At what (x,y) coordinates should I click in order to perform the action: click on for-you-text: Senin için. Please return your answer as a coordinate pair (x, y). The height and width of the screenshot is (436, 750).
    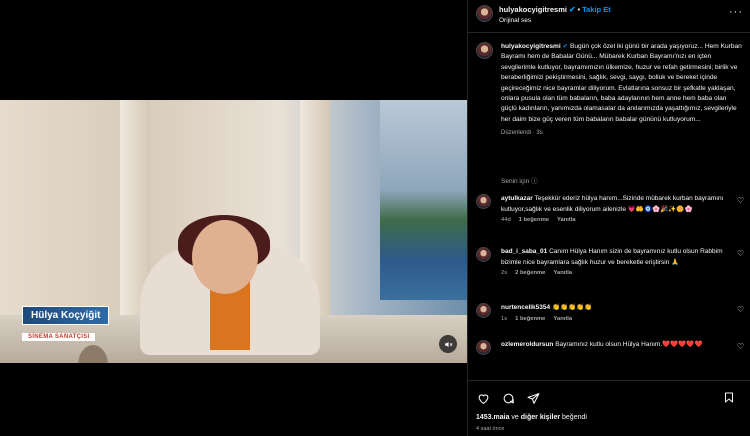
    Looking at the image, I should click on (515, 181).